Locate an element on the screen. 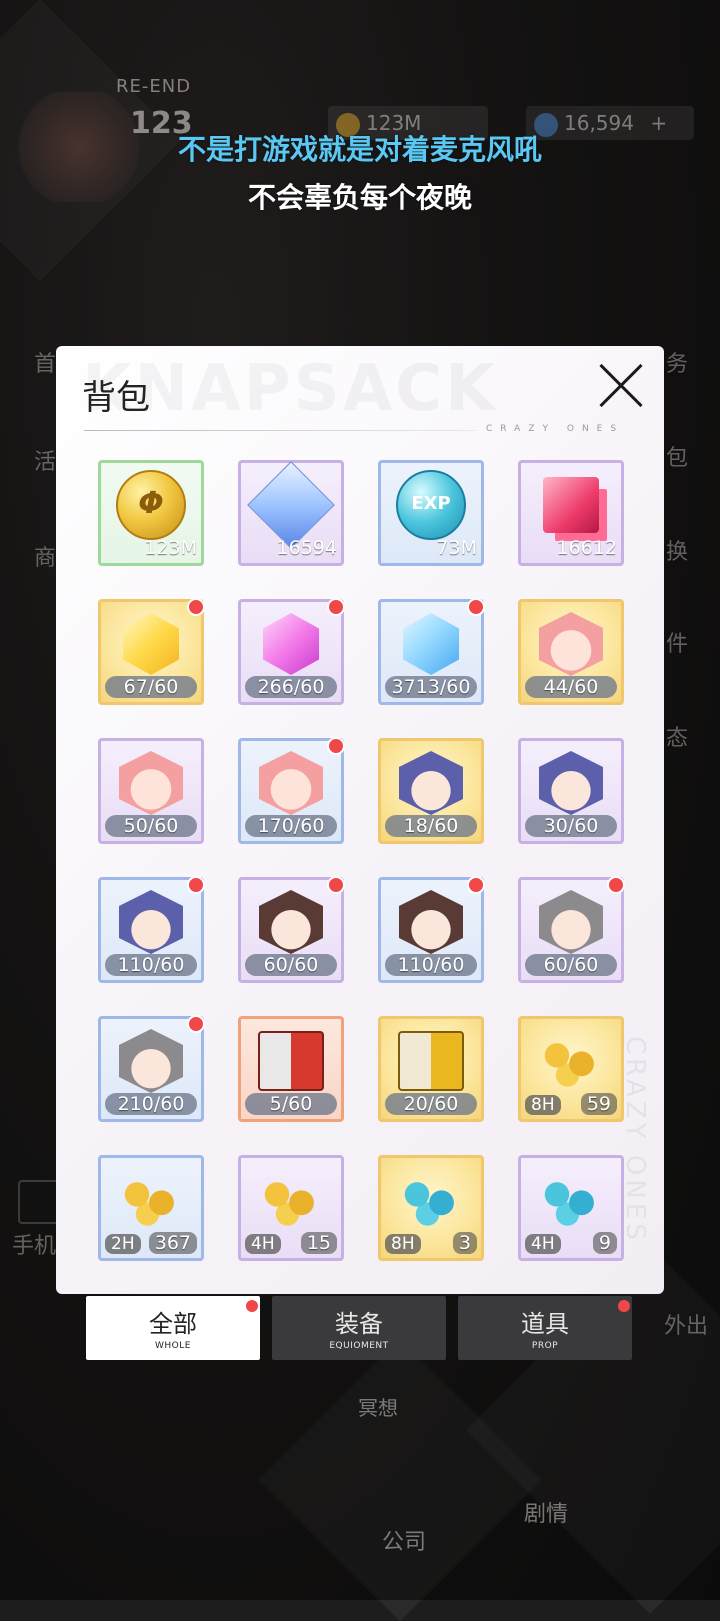  inventory-slot: 4H 9 is located at coordinates (571, 1208).